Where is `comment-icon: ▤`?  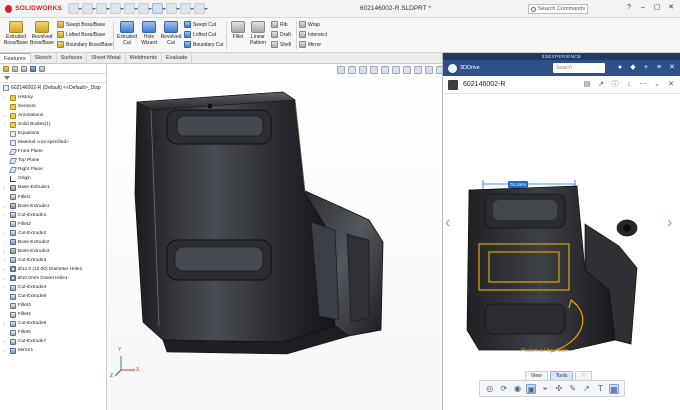 comment-icon: ▤ is located at coordinates (587, 85).